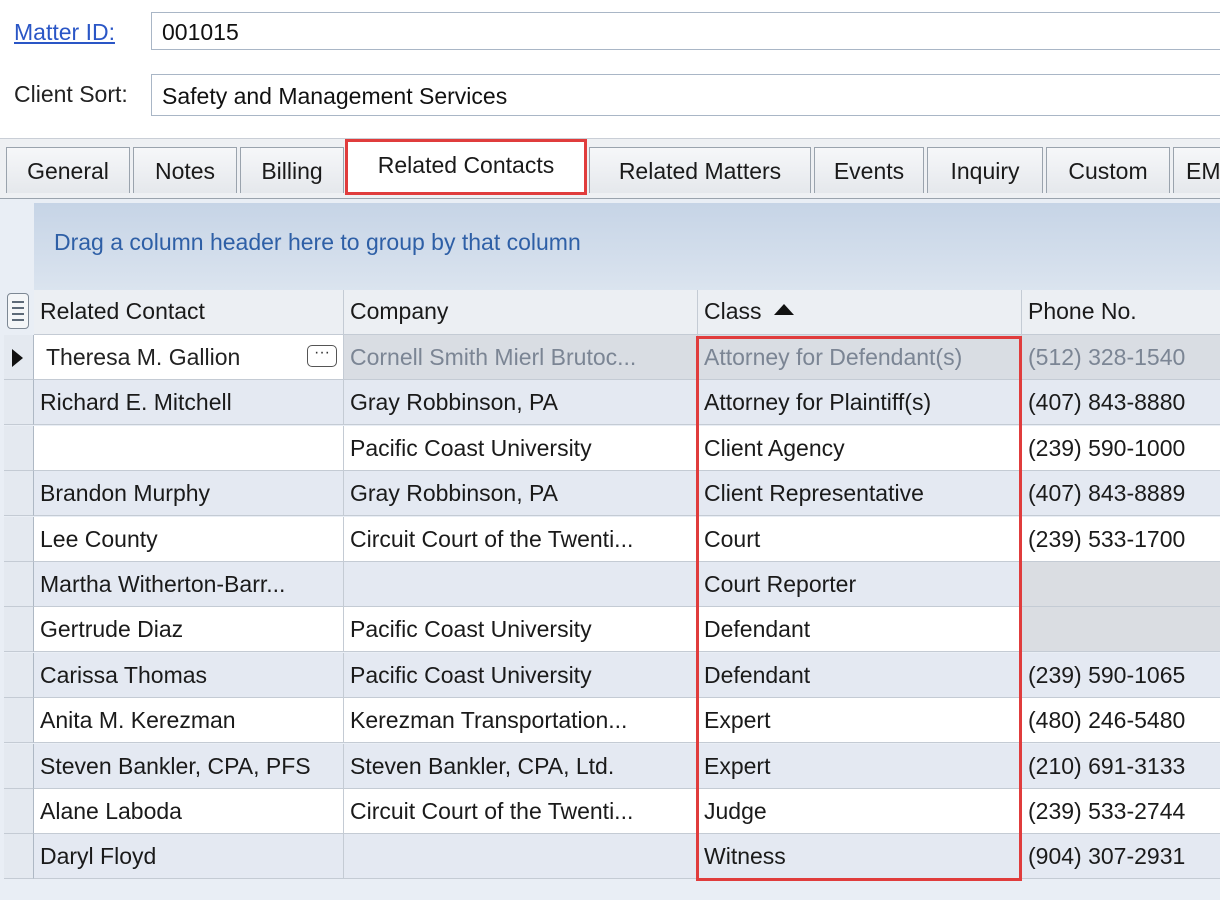 The height and width of the screenshot is (900, 1220). What do you see at coordinates (1121, 766) in the screenshot?
I see `cell-phone: (210) 691-3133` at bounding box center [1121, 766].